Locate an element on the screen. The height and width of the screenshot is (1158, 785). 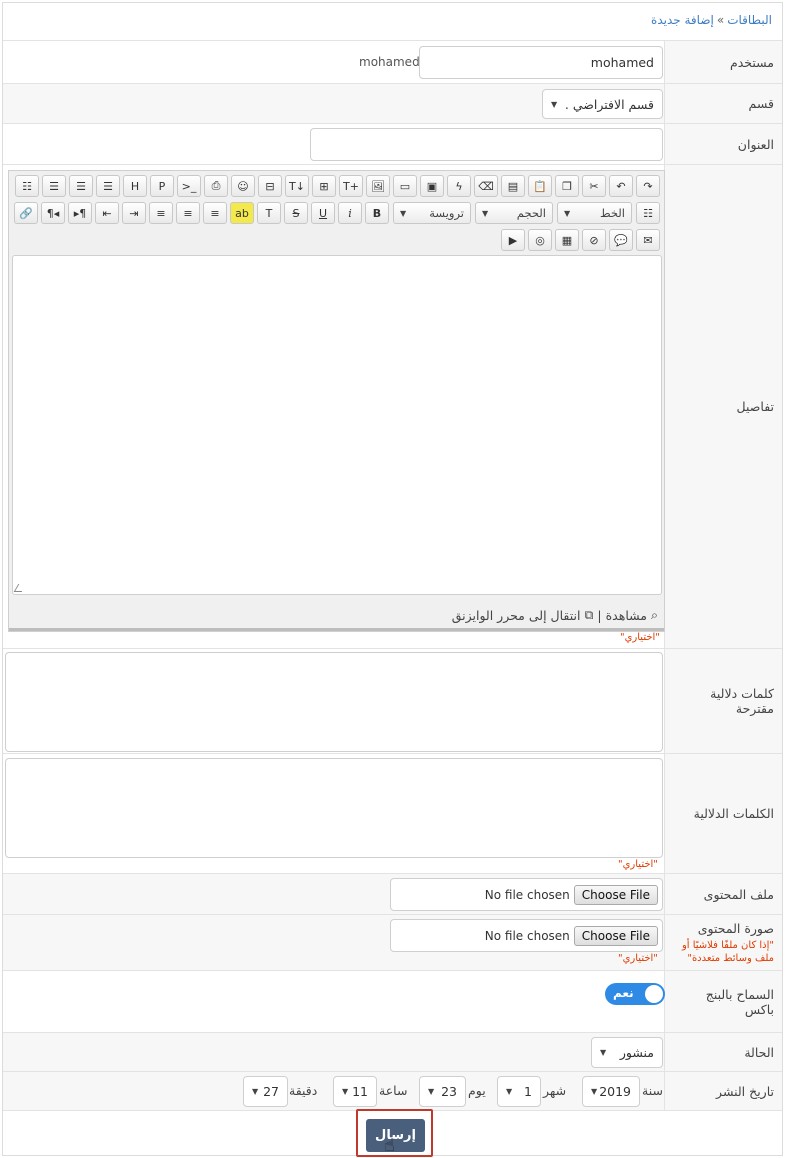
media-icon: ▦ is located at coordinates (567, 240).